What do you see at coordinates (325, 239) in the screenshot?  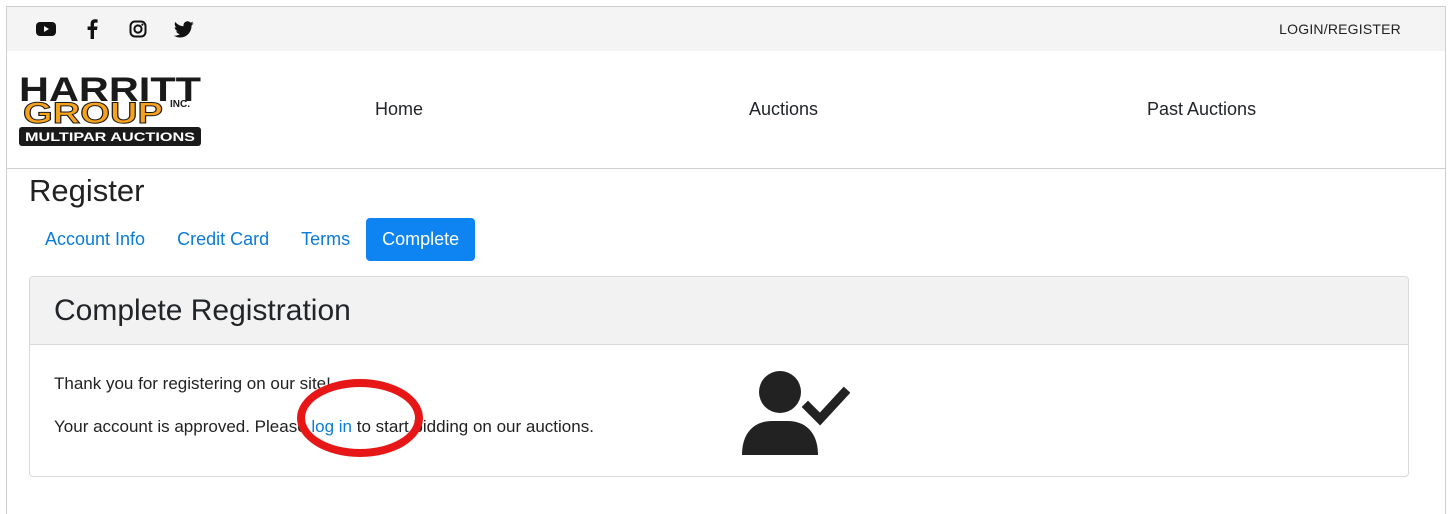 I see `step-terms: Terms` at bounding box center [325, 239].